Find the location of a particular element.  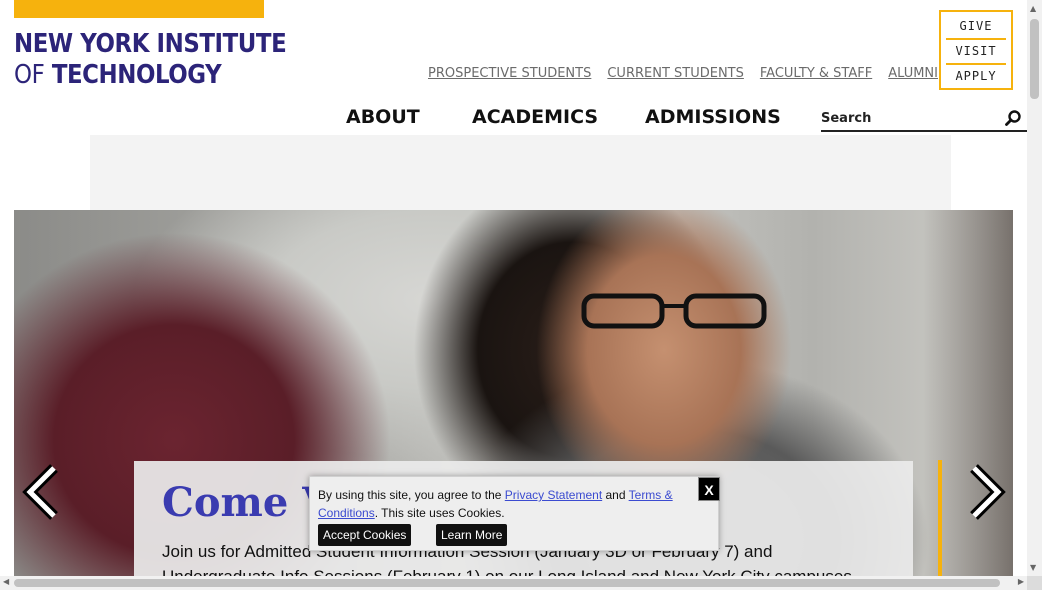

learn-more-button: Learn More is located at coordinates (472, 535).